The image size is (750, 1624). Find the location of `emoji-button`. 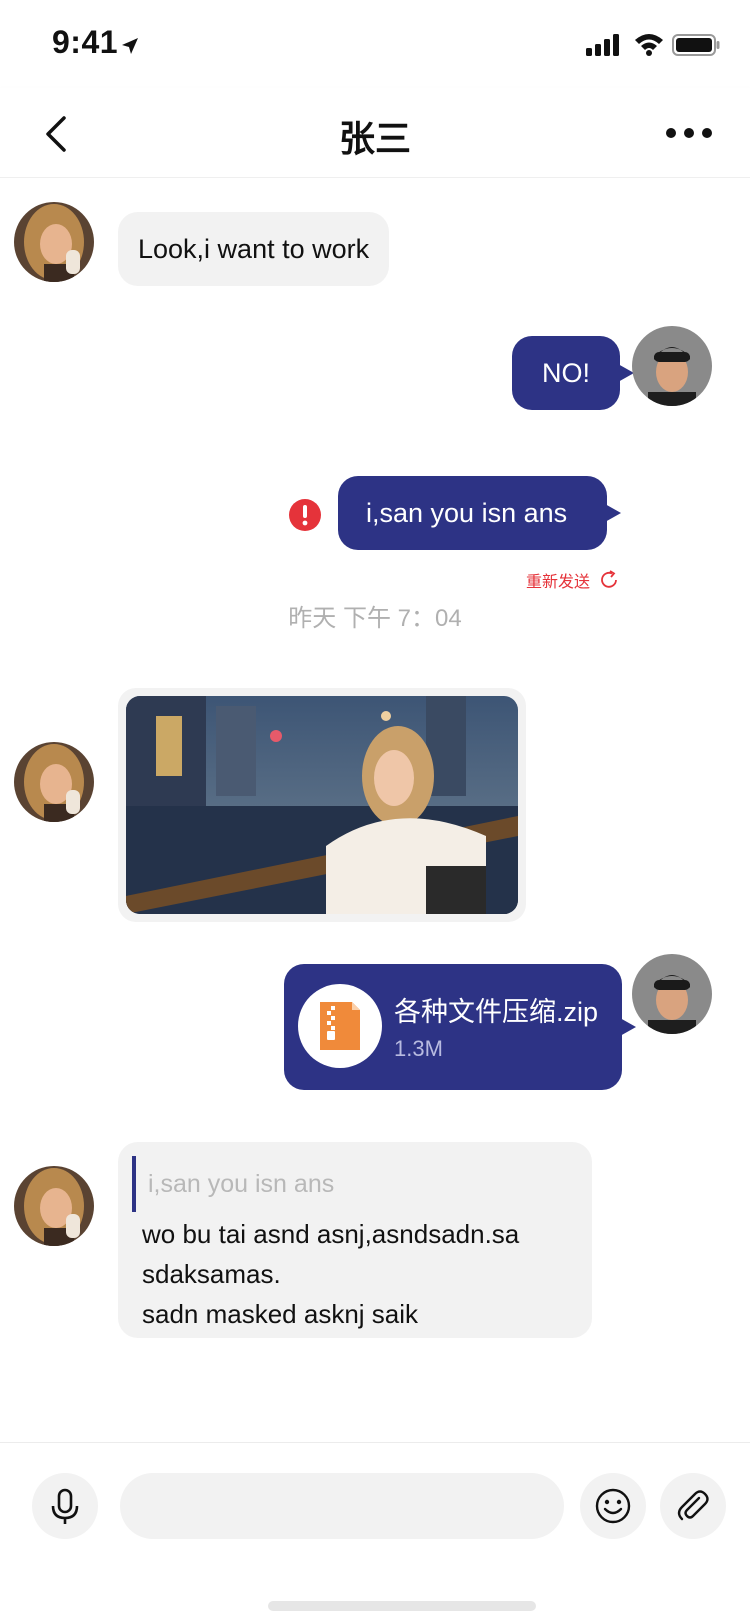

emoji-button is located at coordinates (613, 1506).